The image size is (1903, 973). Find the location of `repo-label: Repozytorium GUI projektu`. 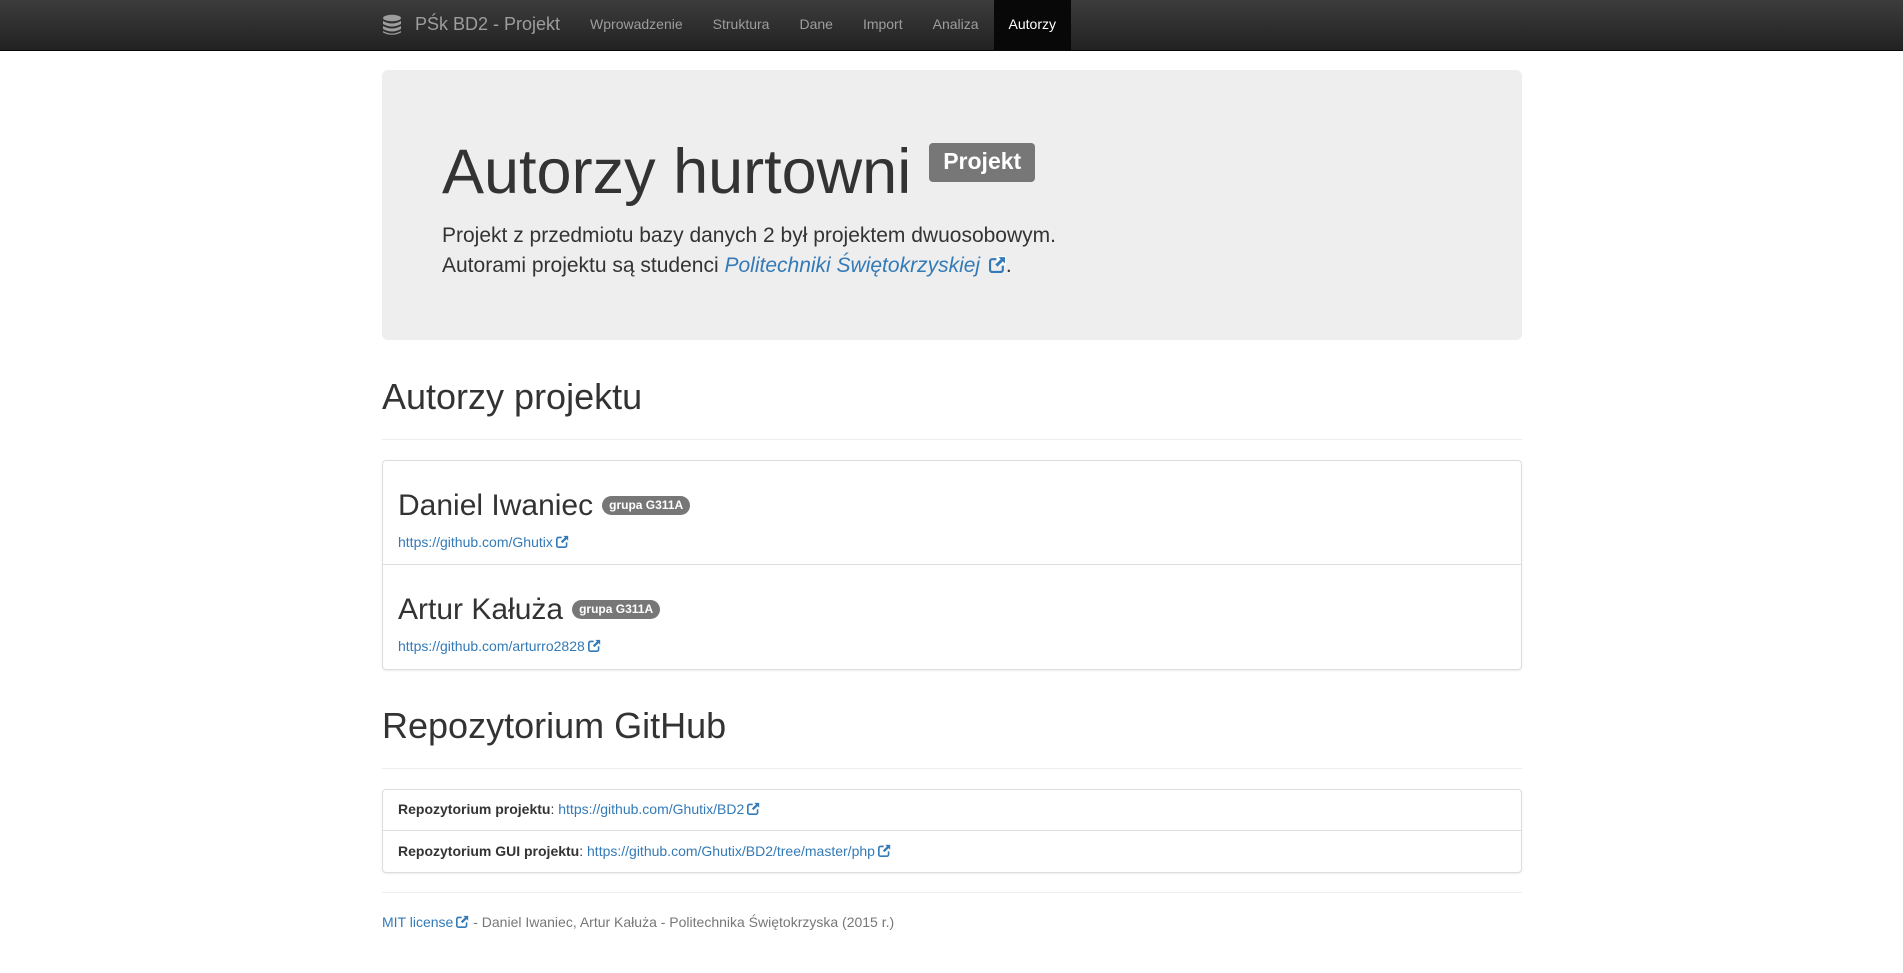

repo-label: Repozytorium GUI projektu is located at coordinates (489, 850).